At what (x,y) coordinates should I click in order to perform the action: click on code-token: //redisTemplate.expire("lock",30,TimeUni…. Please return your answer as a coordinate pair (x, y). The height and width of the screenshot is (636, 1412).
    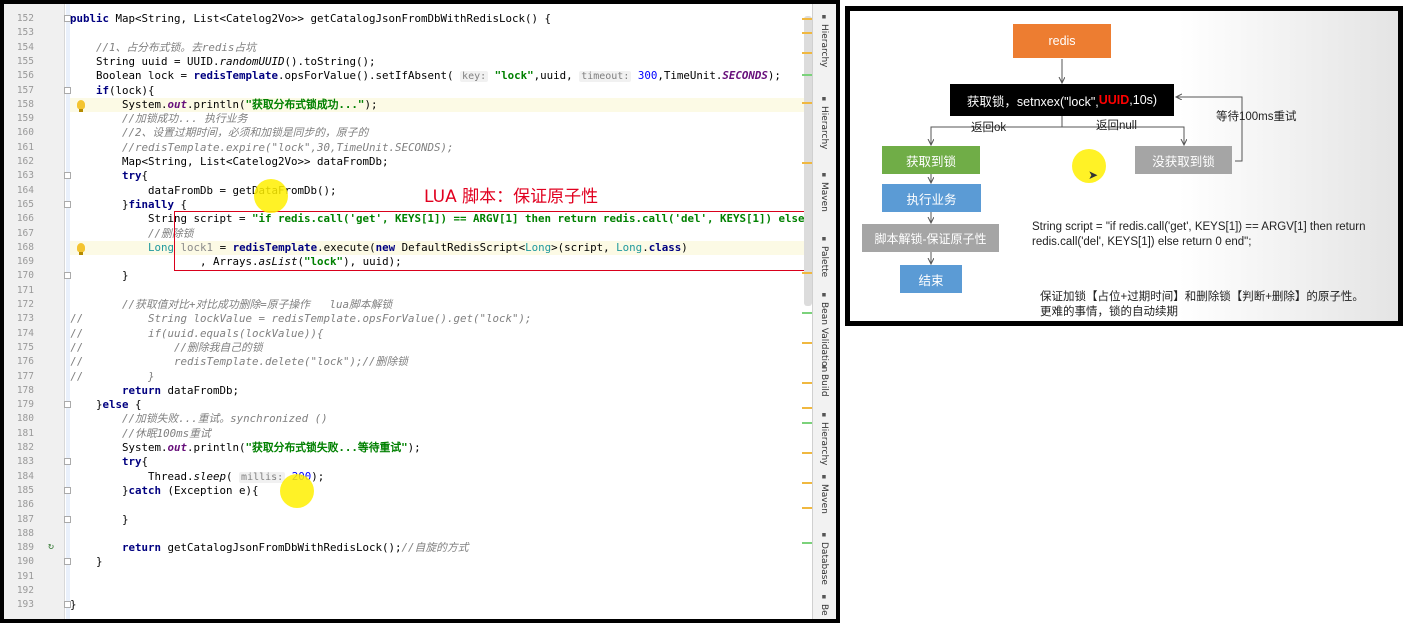
    Looking at the image, I should click on (288, 147).